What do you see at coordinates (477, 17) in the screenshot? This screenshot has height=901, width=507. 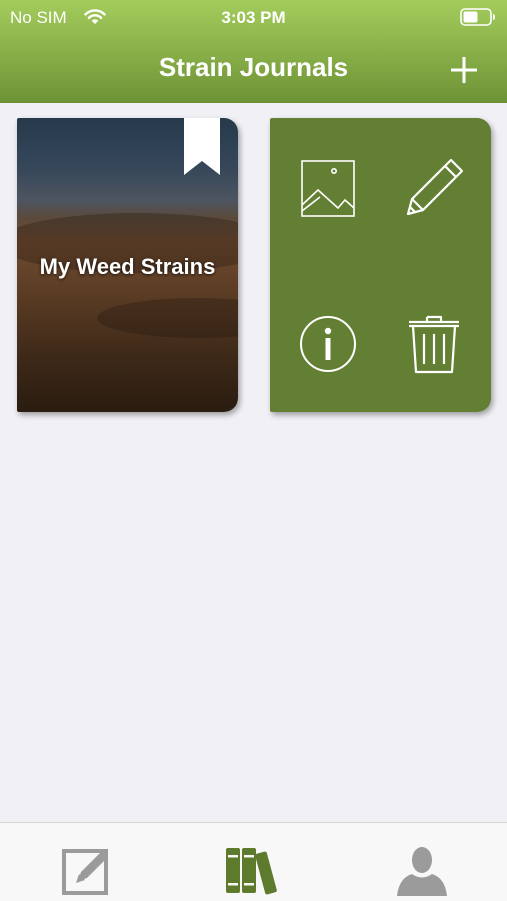 I see `battery-icon` at bounding box center [477, 17].